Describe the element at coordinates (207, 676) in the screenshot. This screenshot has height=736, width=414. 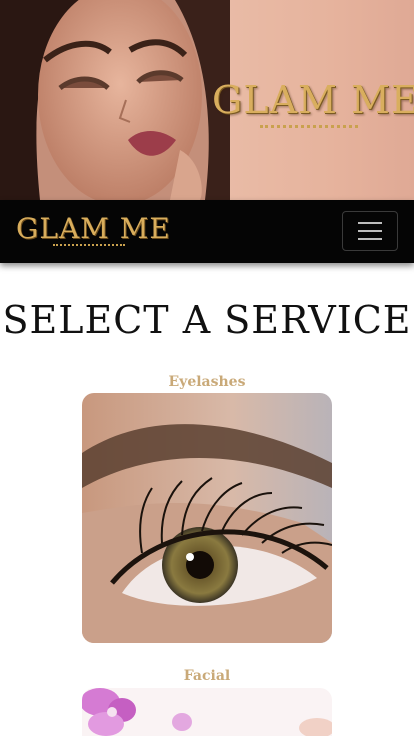
I see `service-label-facial: Facial` at that location.